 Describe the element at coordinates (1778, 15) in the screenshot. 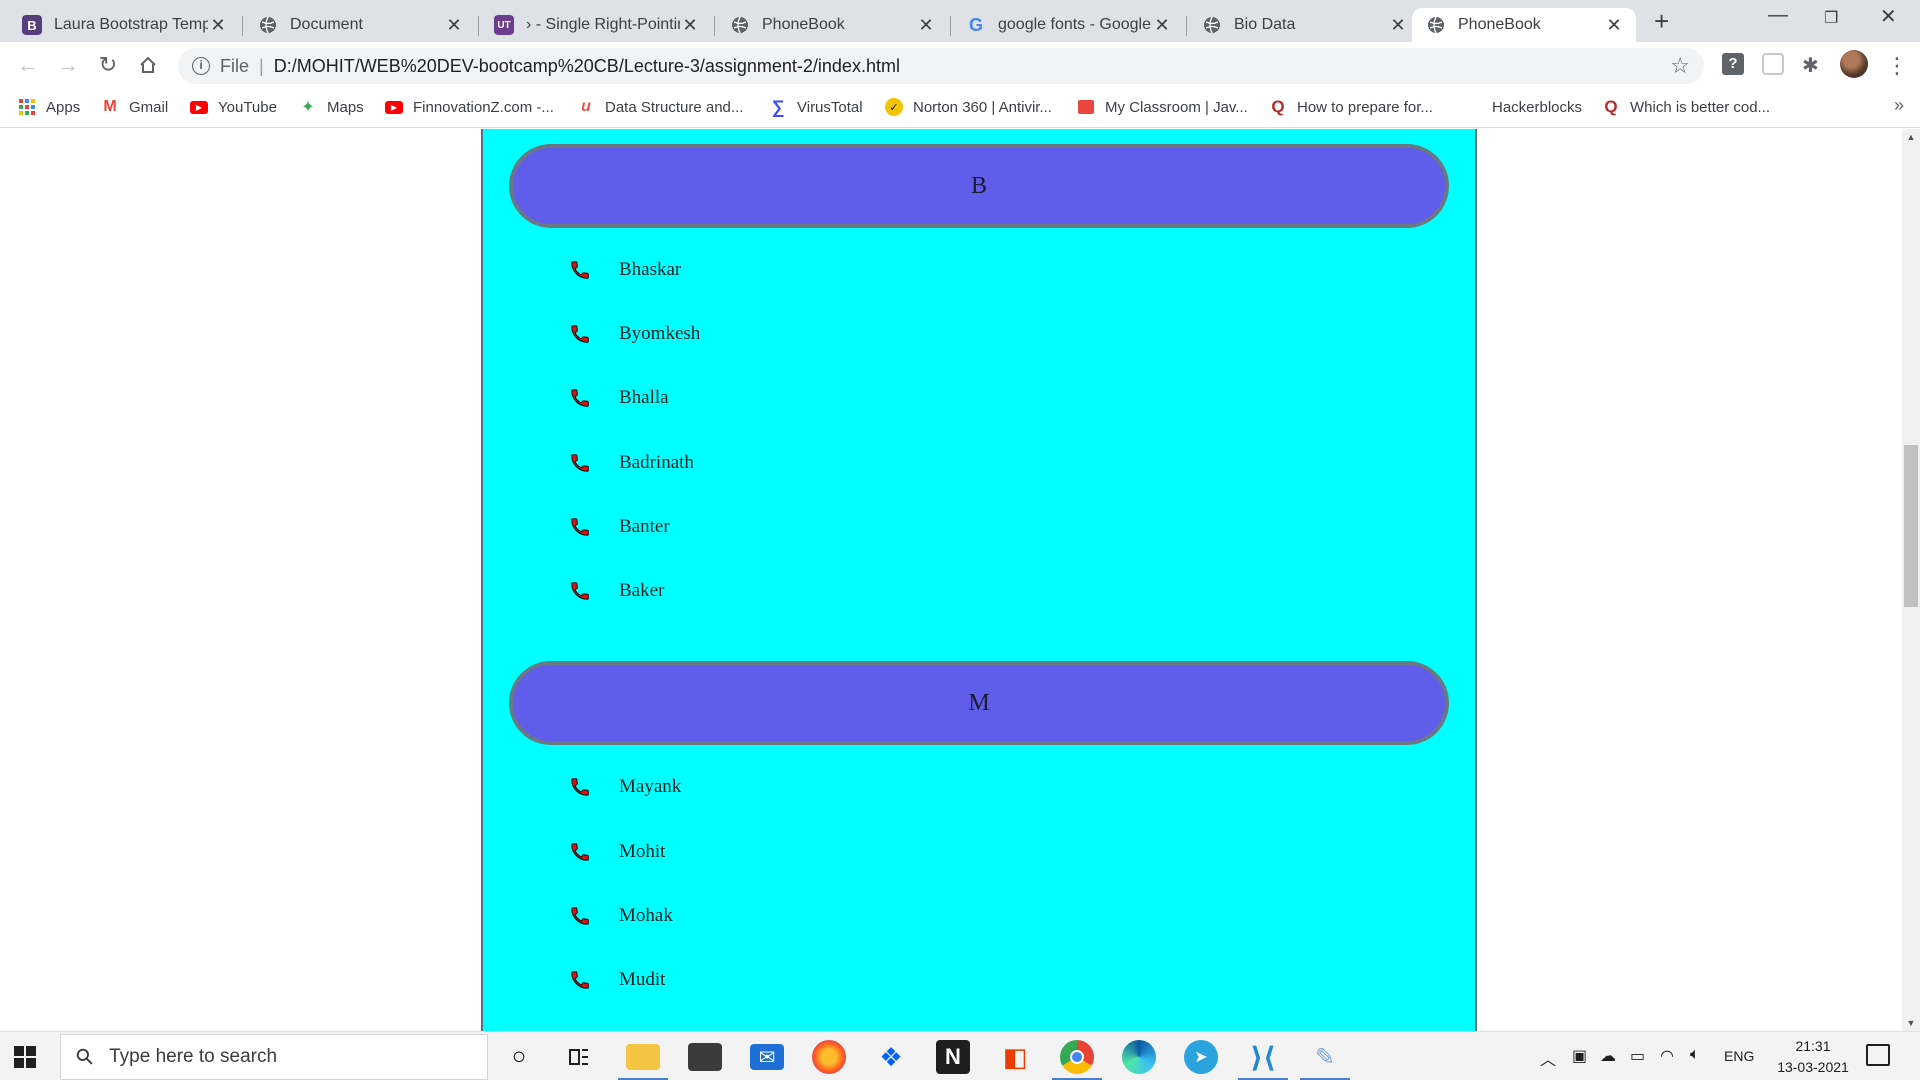

I see `minimize-icon: —` at that location.